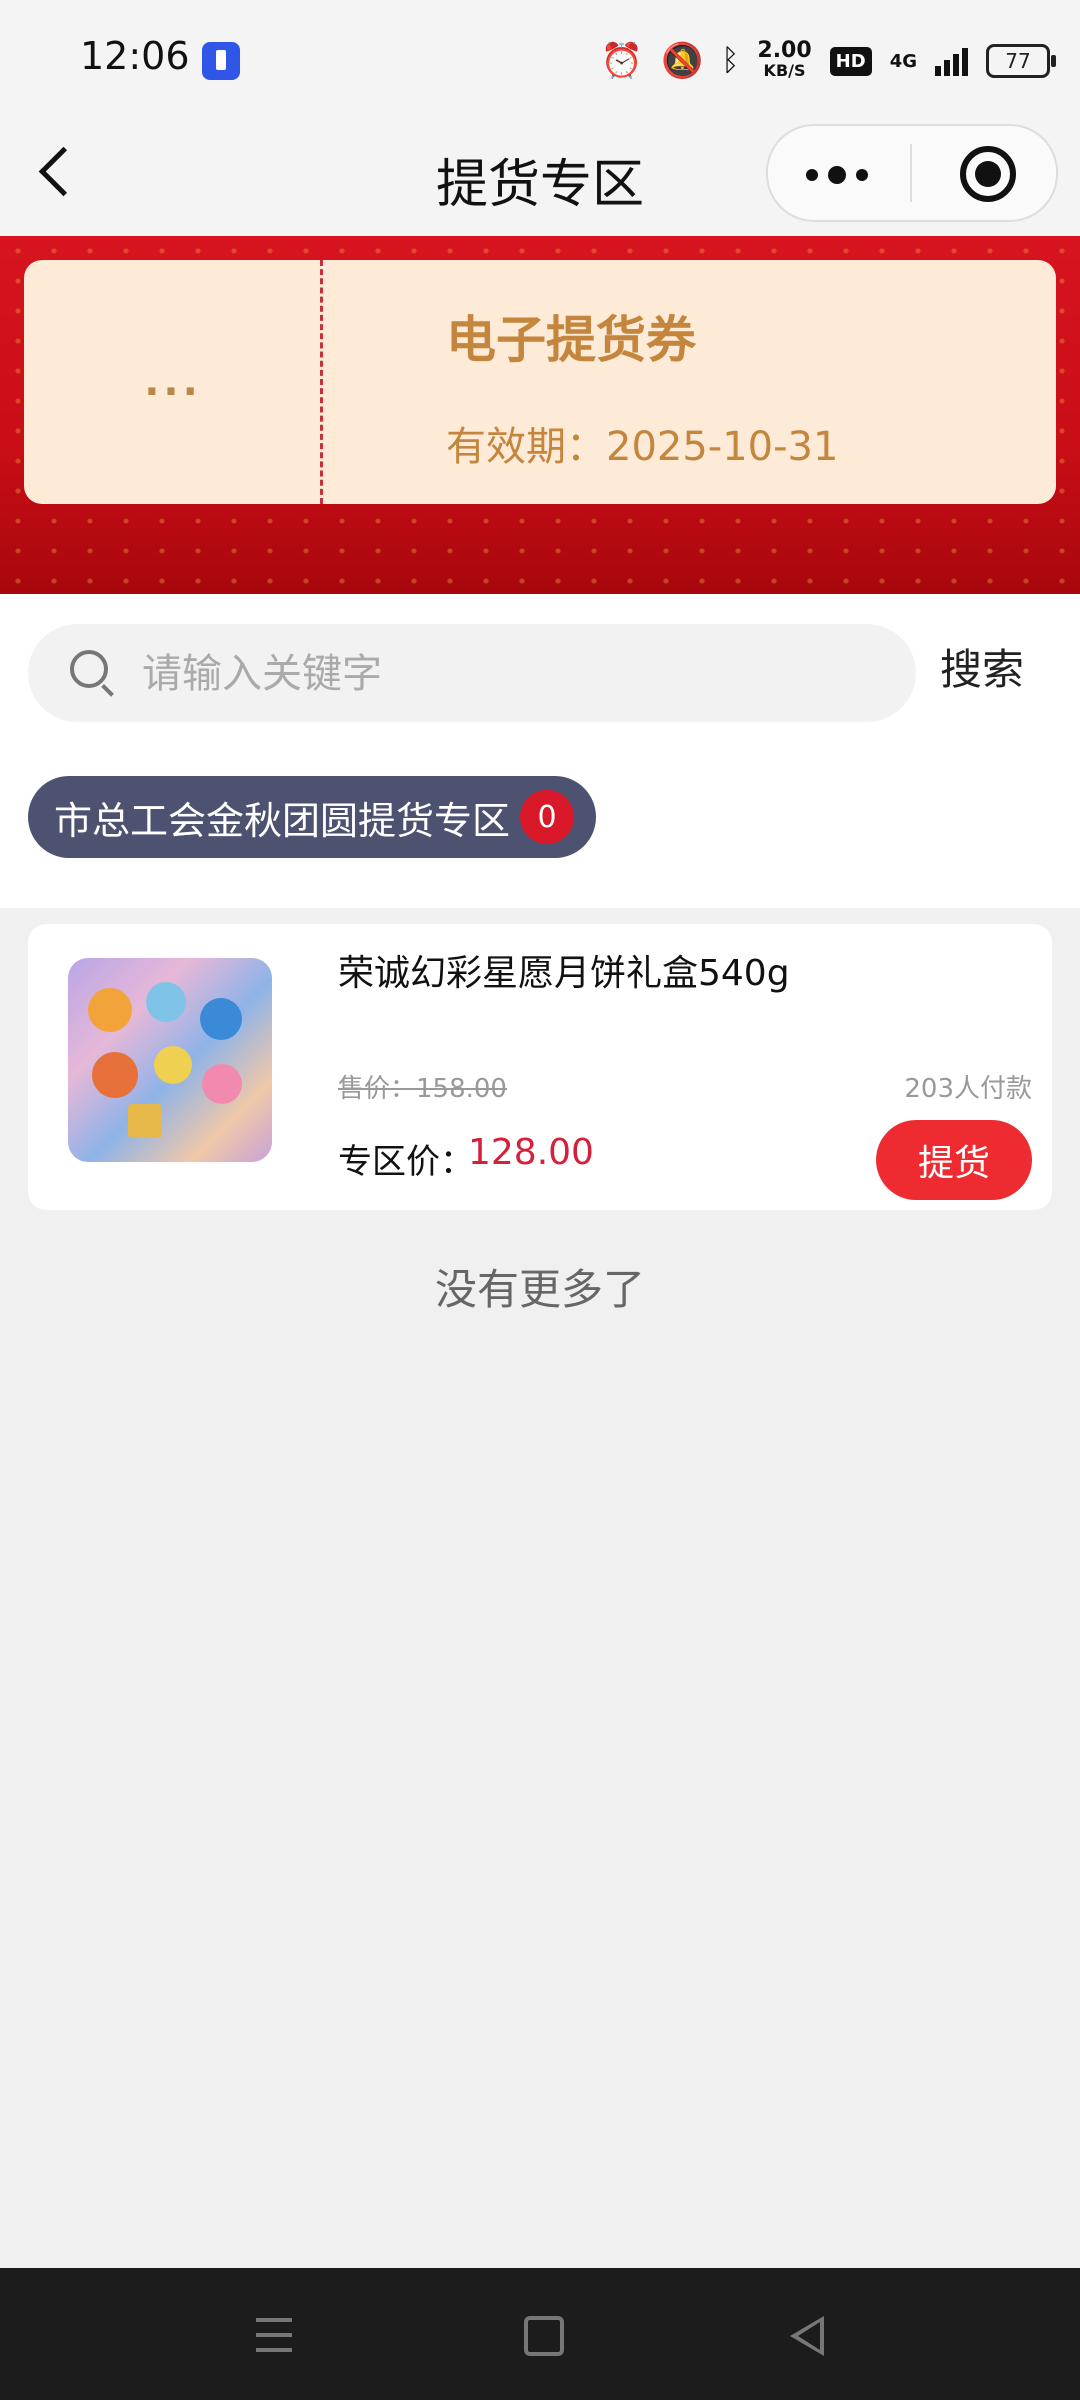  What do you see at coordinates (135, 56) in the screenshot?
I see `status-time: 12:06` at bounding box center [135, 56].